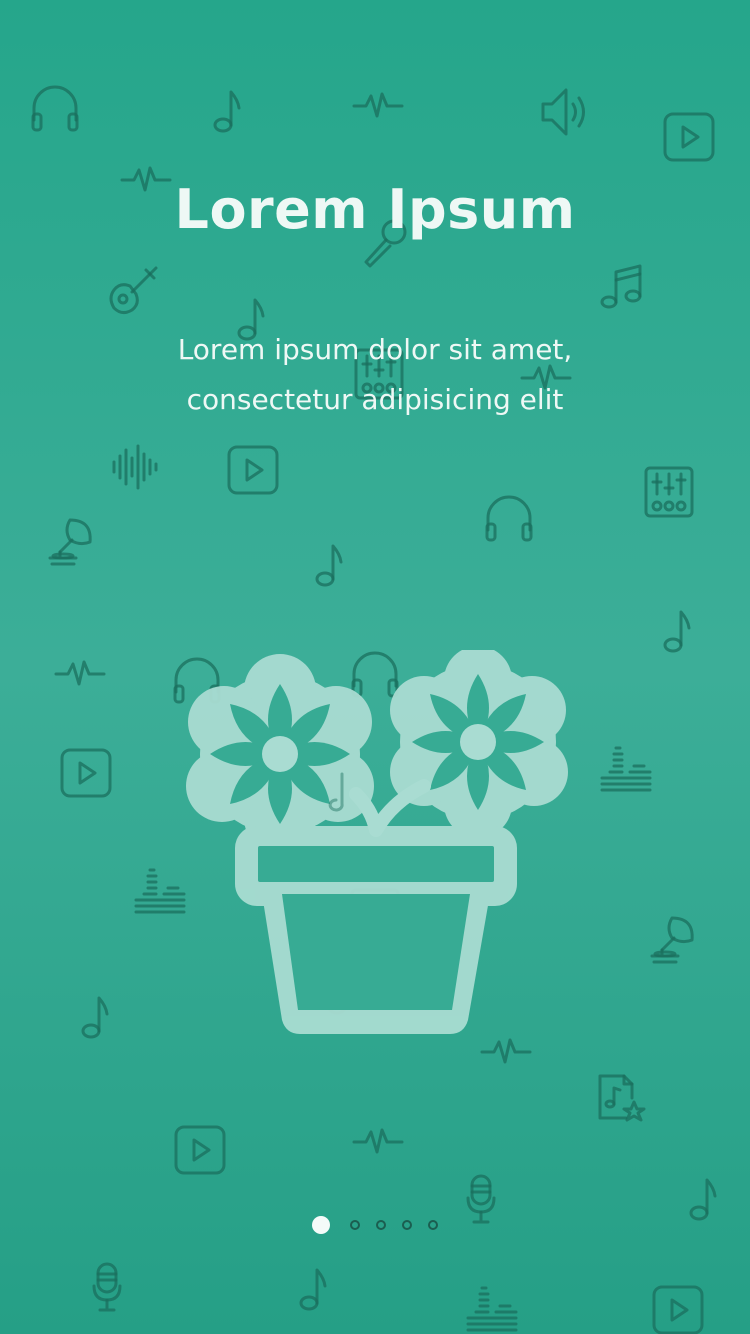  What do you see at coordinates (107, 1287) in the screenshot?
I see `microphone-icon` at bounding box center [107, 1287].